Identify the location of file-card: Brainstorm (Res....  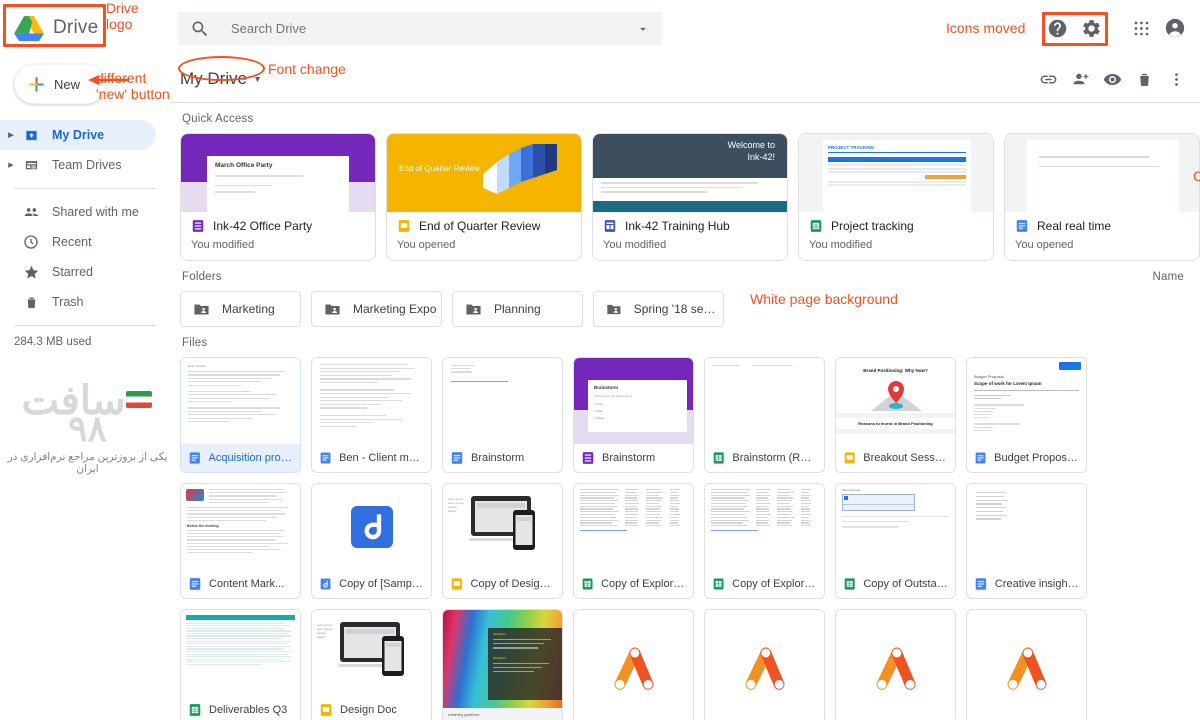
(764, 415).